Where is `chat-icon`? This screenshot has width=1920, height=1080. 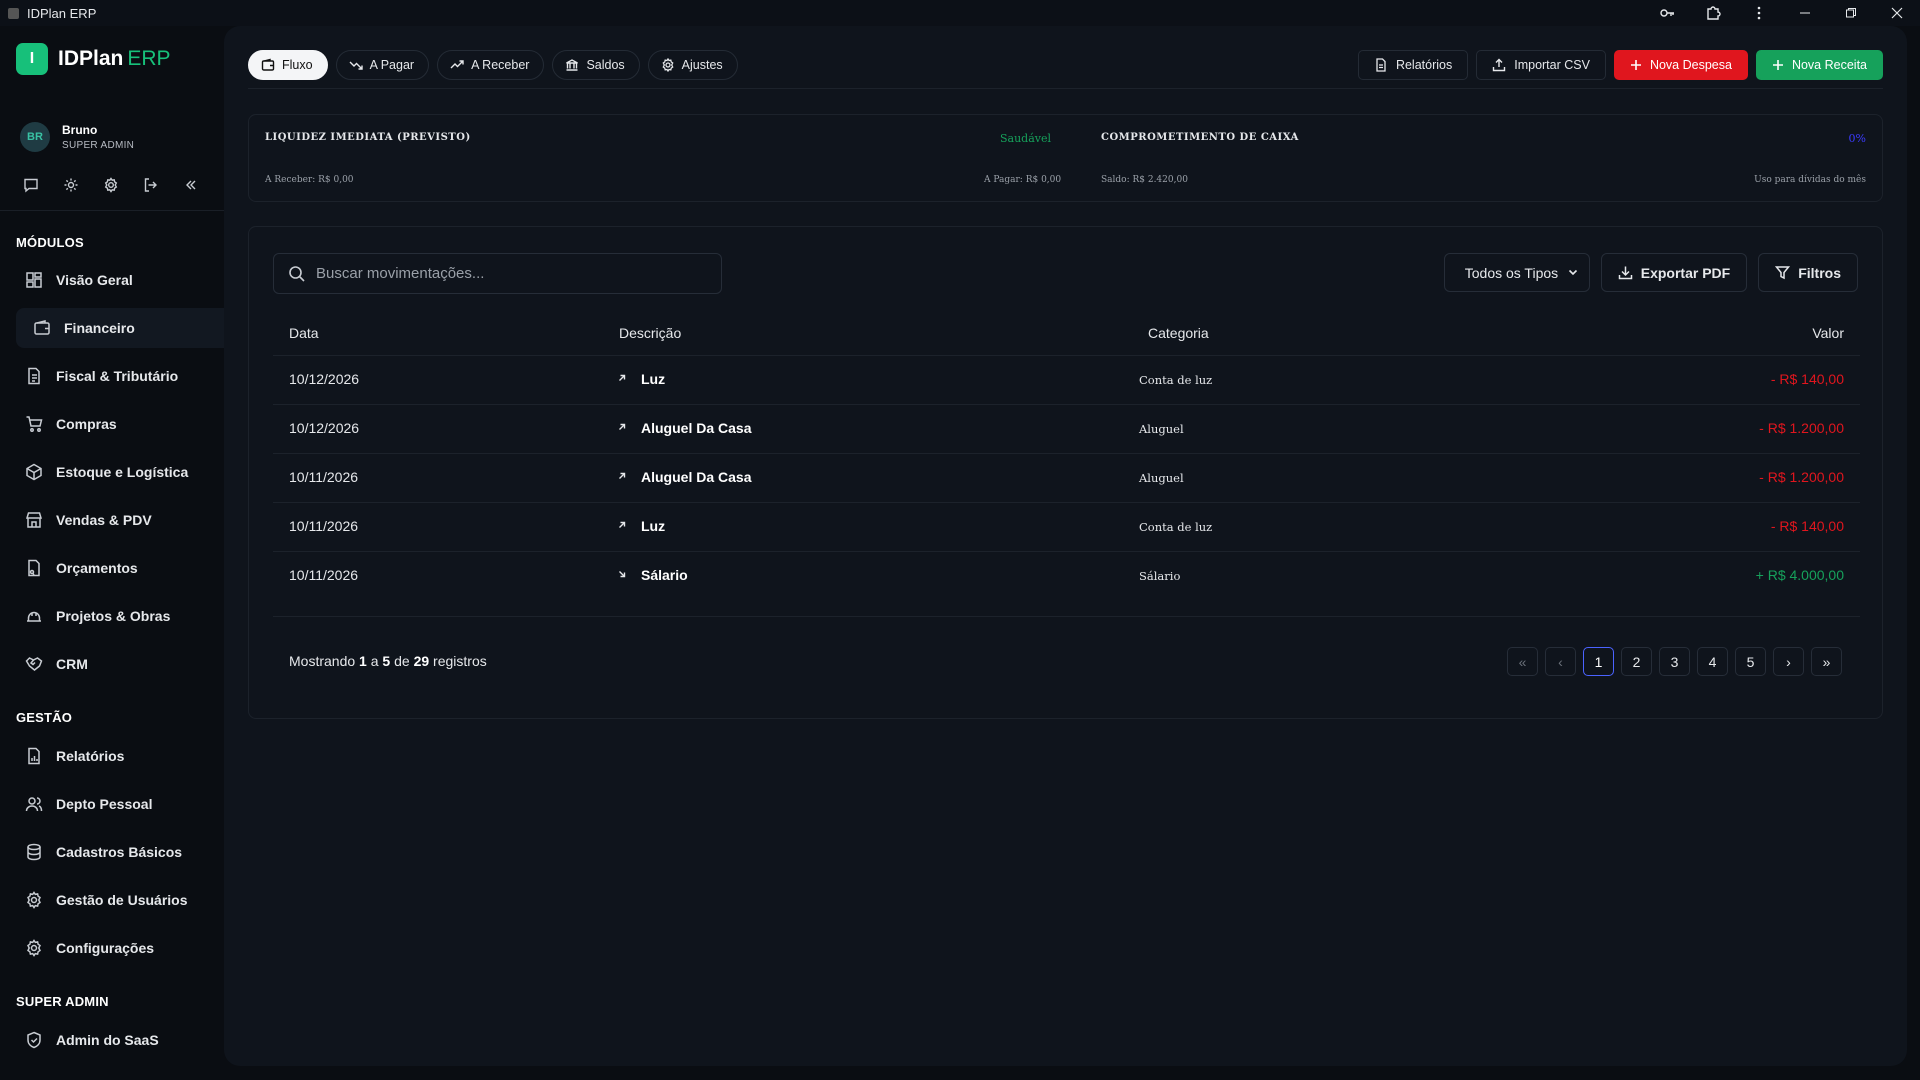
chat-icon is located at coordinates (30, 184).